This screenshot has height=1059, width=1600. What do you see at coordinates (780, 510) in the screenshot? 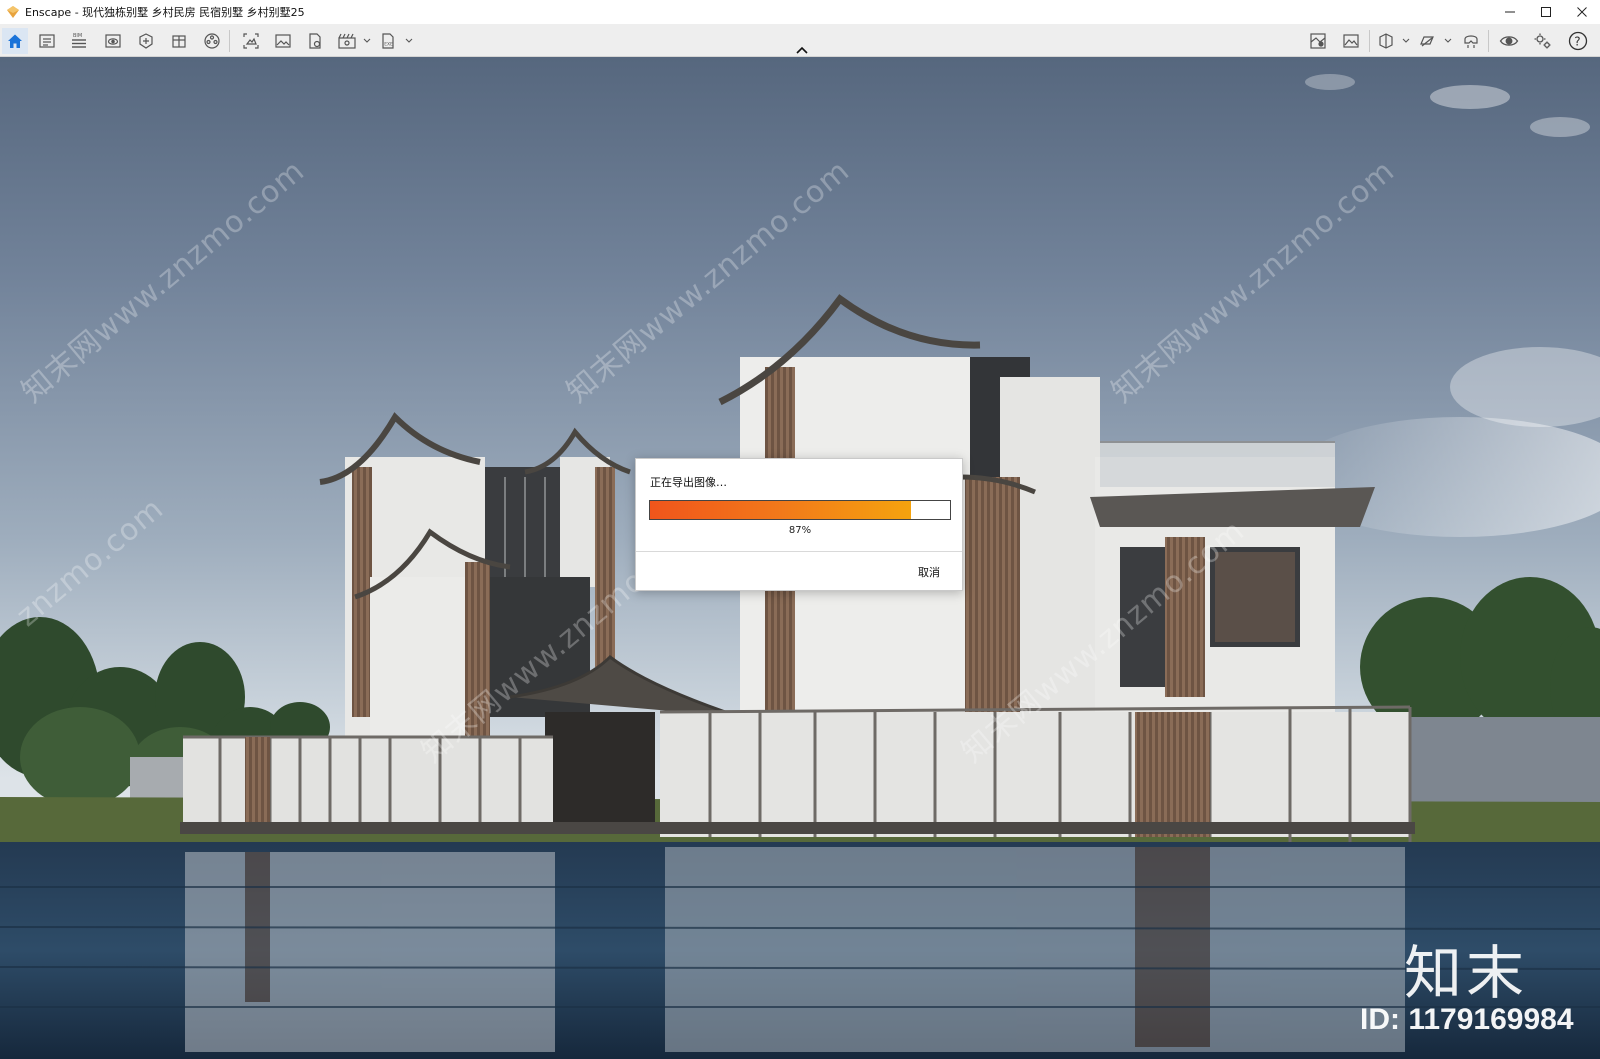
I see `progress-bar-fill` at bounding box center [780, 510].